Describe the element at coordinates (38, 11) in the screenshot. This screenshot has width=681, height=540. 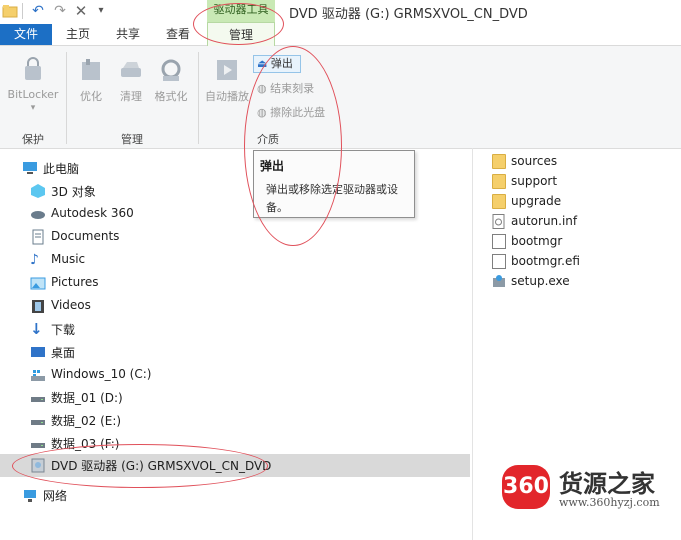
I see `undo-icon: ↶` at that location.